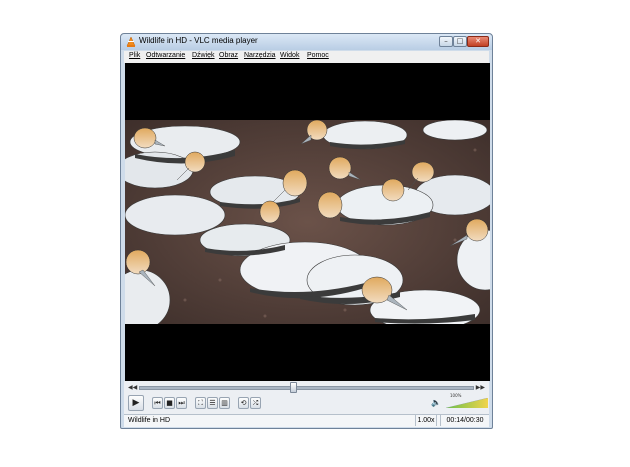 The width and height of the screenshot is (630, 467). What do you see at coordinates (149, 420) in the screenshot?
I see `status-title: Wildlife in HD` at bounding box center [149, 420].